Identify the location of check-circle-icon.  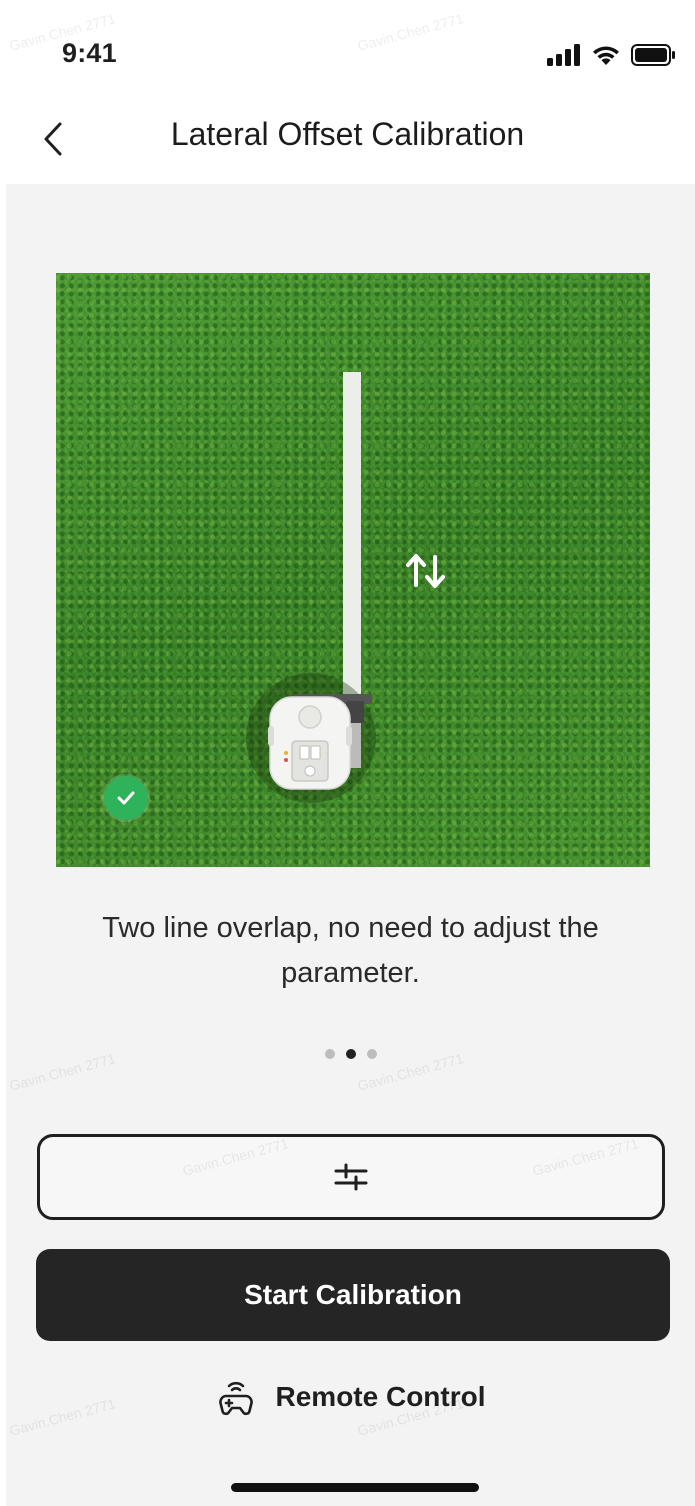
(126, 798).